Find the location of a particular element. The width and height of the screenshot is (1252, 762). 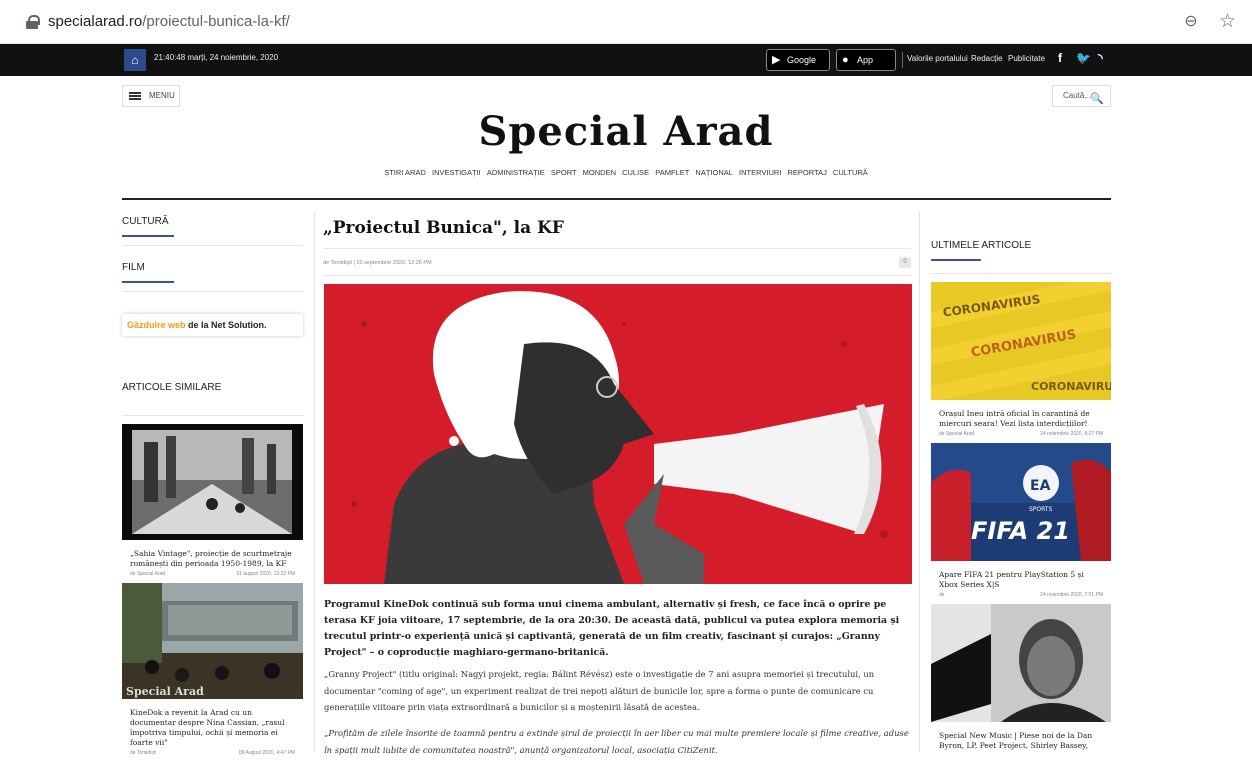

nav-reportaj: REPORTAJ is located at coordinates (807, 172).